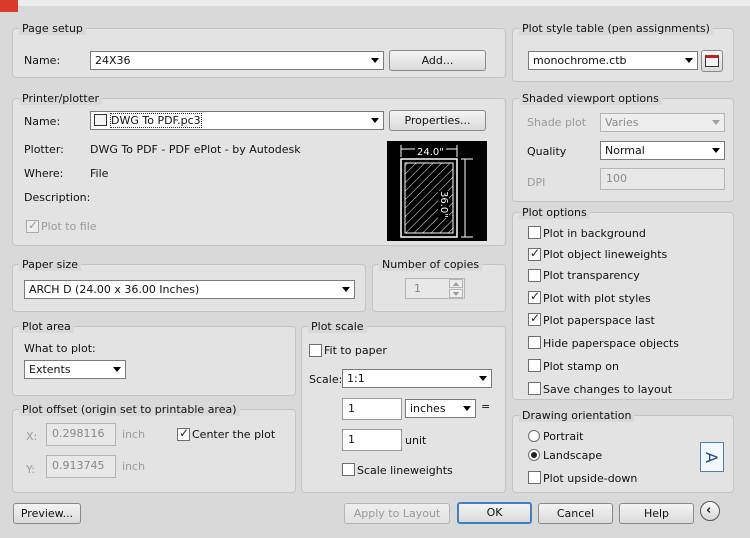 The width and height of the screenshot is (750, 538). I want to click on save-changes-checkbox, so click(534, 388).